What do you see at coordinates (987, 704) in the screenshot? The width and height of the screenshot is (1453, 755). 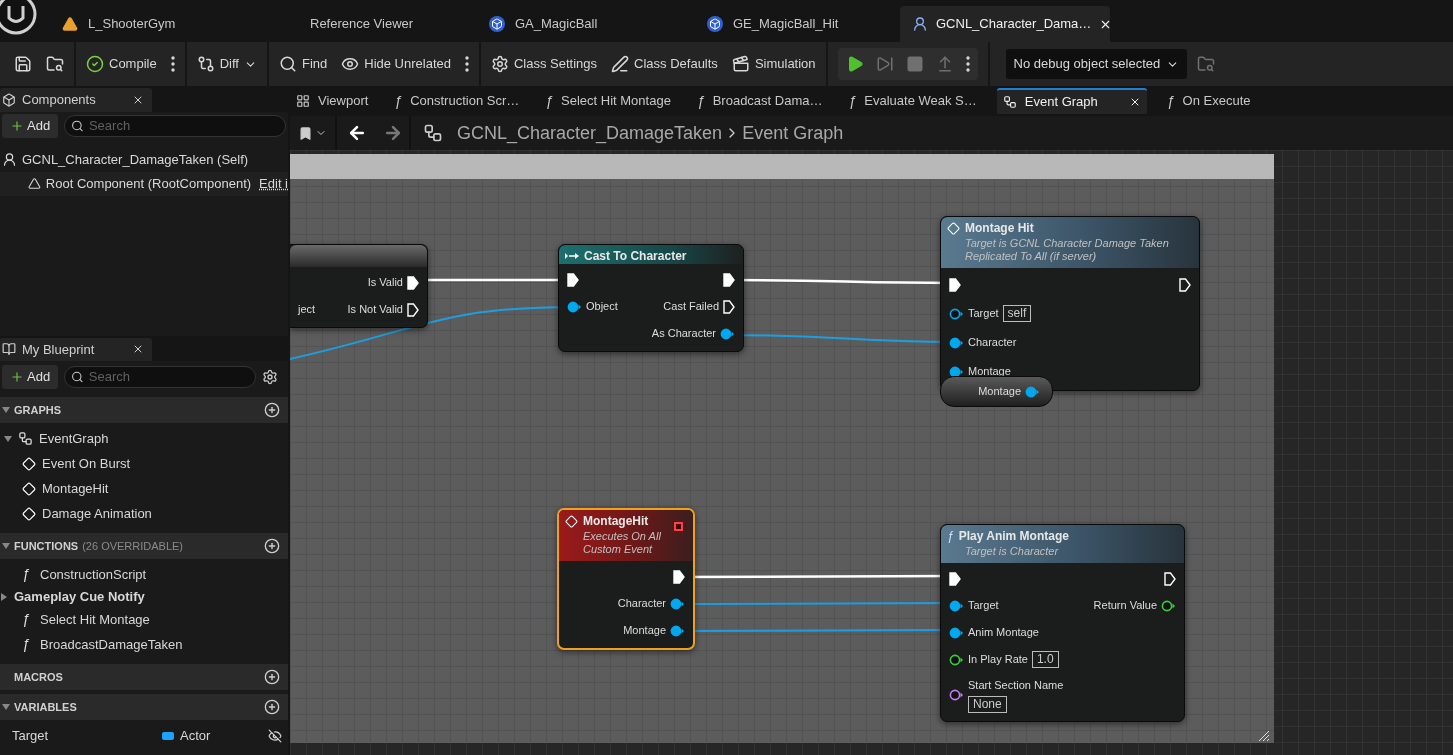 I see `default-value-field: None` at bounding box center [987, 704].